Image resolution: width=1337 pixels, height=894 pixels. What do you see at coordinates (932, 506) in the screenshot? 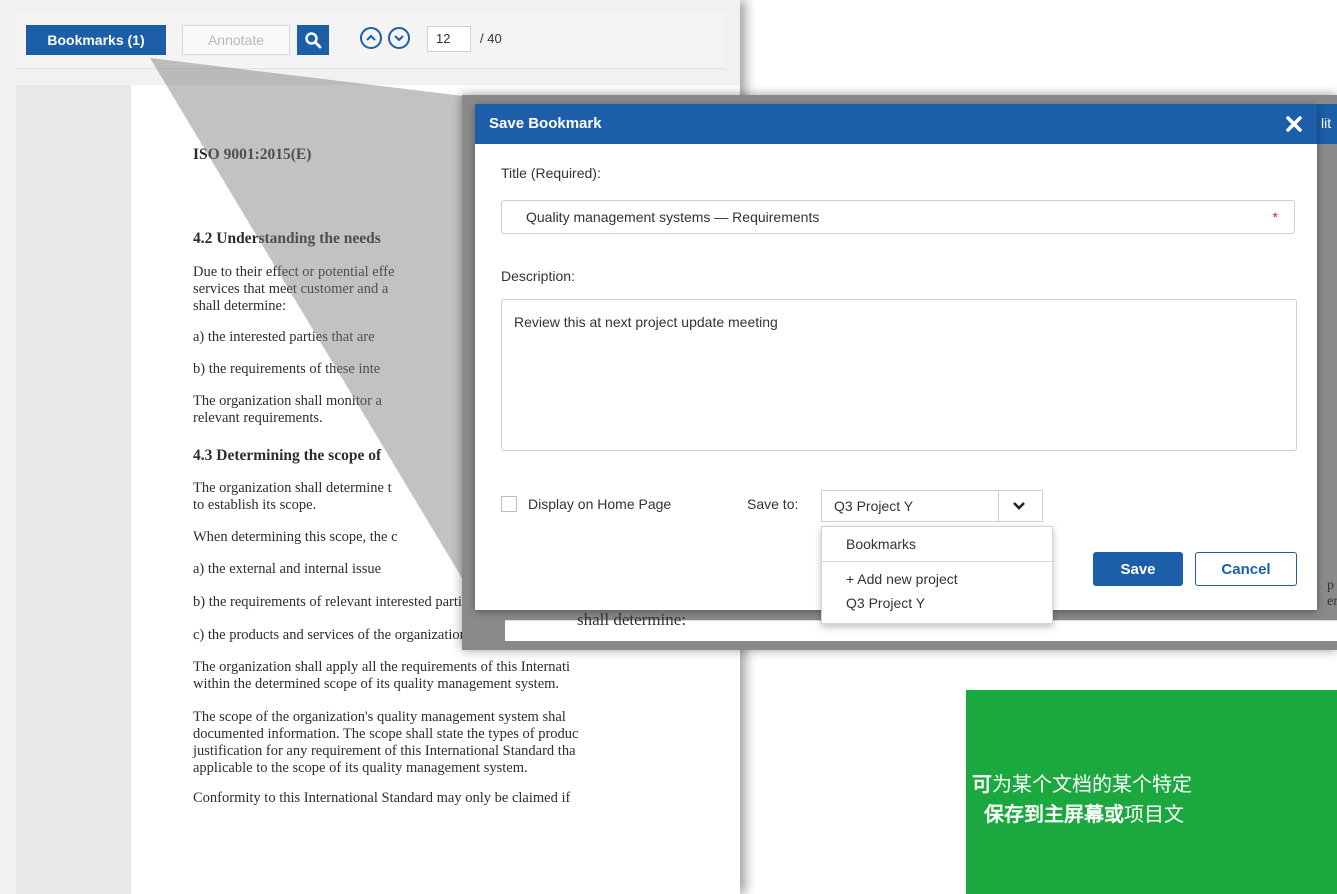
I see `save-to-select: Q3 Project Y` at bounding box center [932, 506].